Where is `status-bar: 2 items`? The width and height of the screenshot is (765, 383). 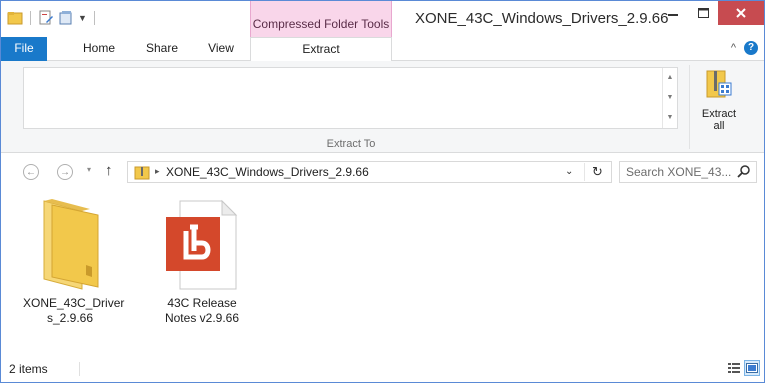
status-bar: 2 items is located at coordinates (382, 368).